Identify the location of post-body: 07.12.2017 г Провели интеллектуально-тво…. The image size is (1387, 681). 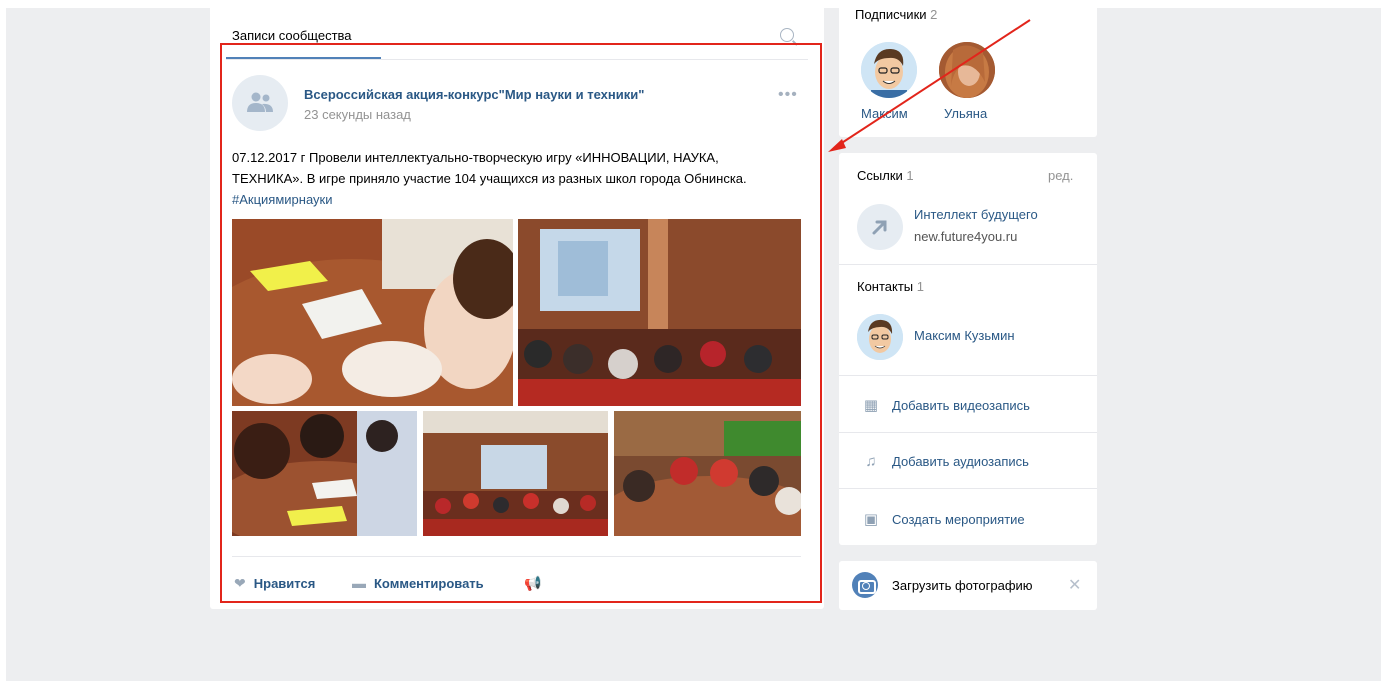
(489, 168).